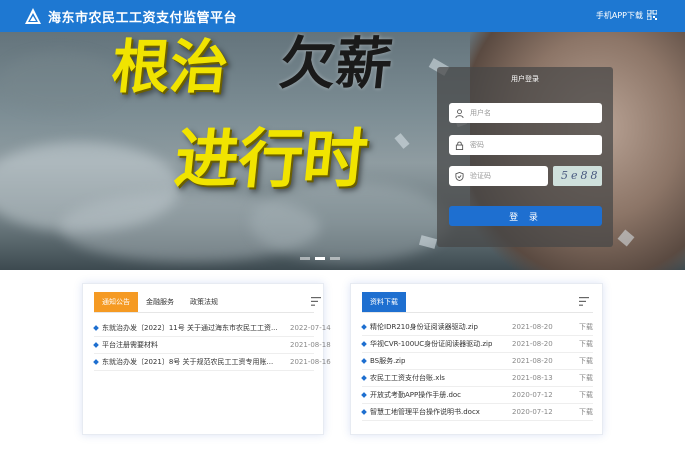 This screenshot has height=450, width=685. Describe the element at coordinates (425, 412) in the screenshot. I see `download-title: 智慧工地管理平台操作说明书.docx` at that location.